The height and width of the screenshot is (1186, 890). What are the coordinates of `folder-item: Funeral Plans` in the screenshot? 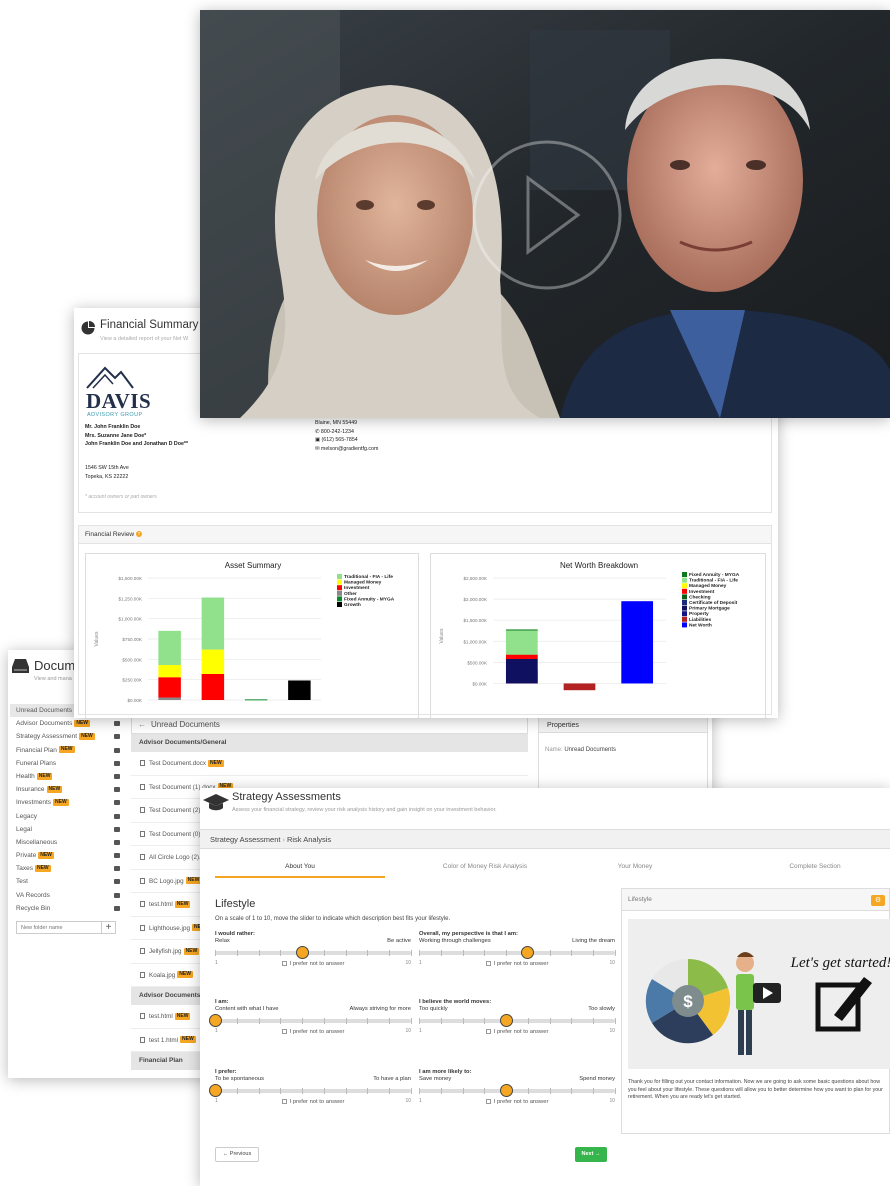 It's located at (68, 763).